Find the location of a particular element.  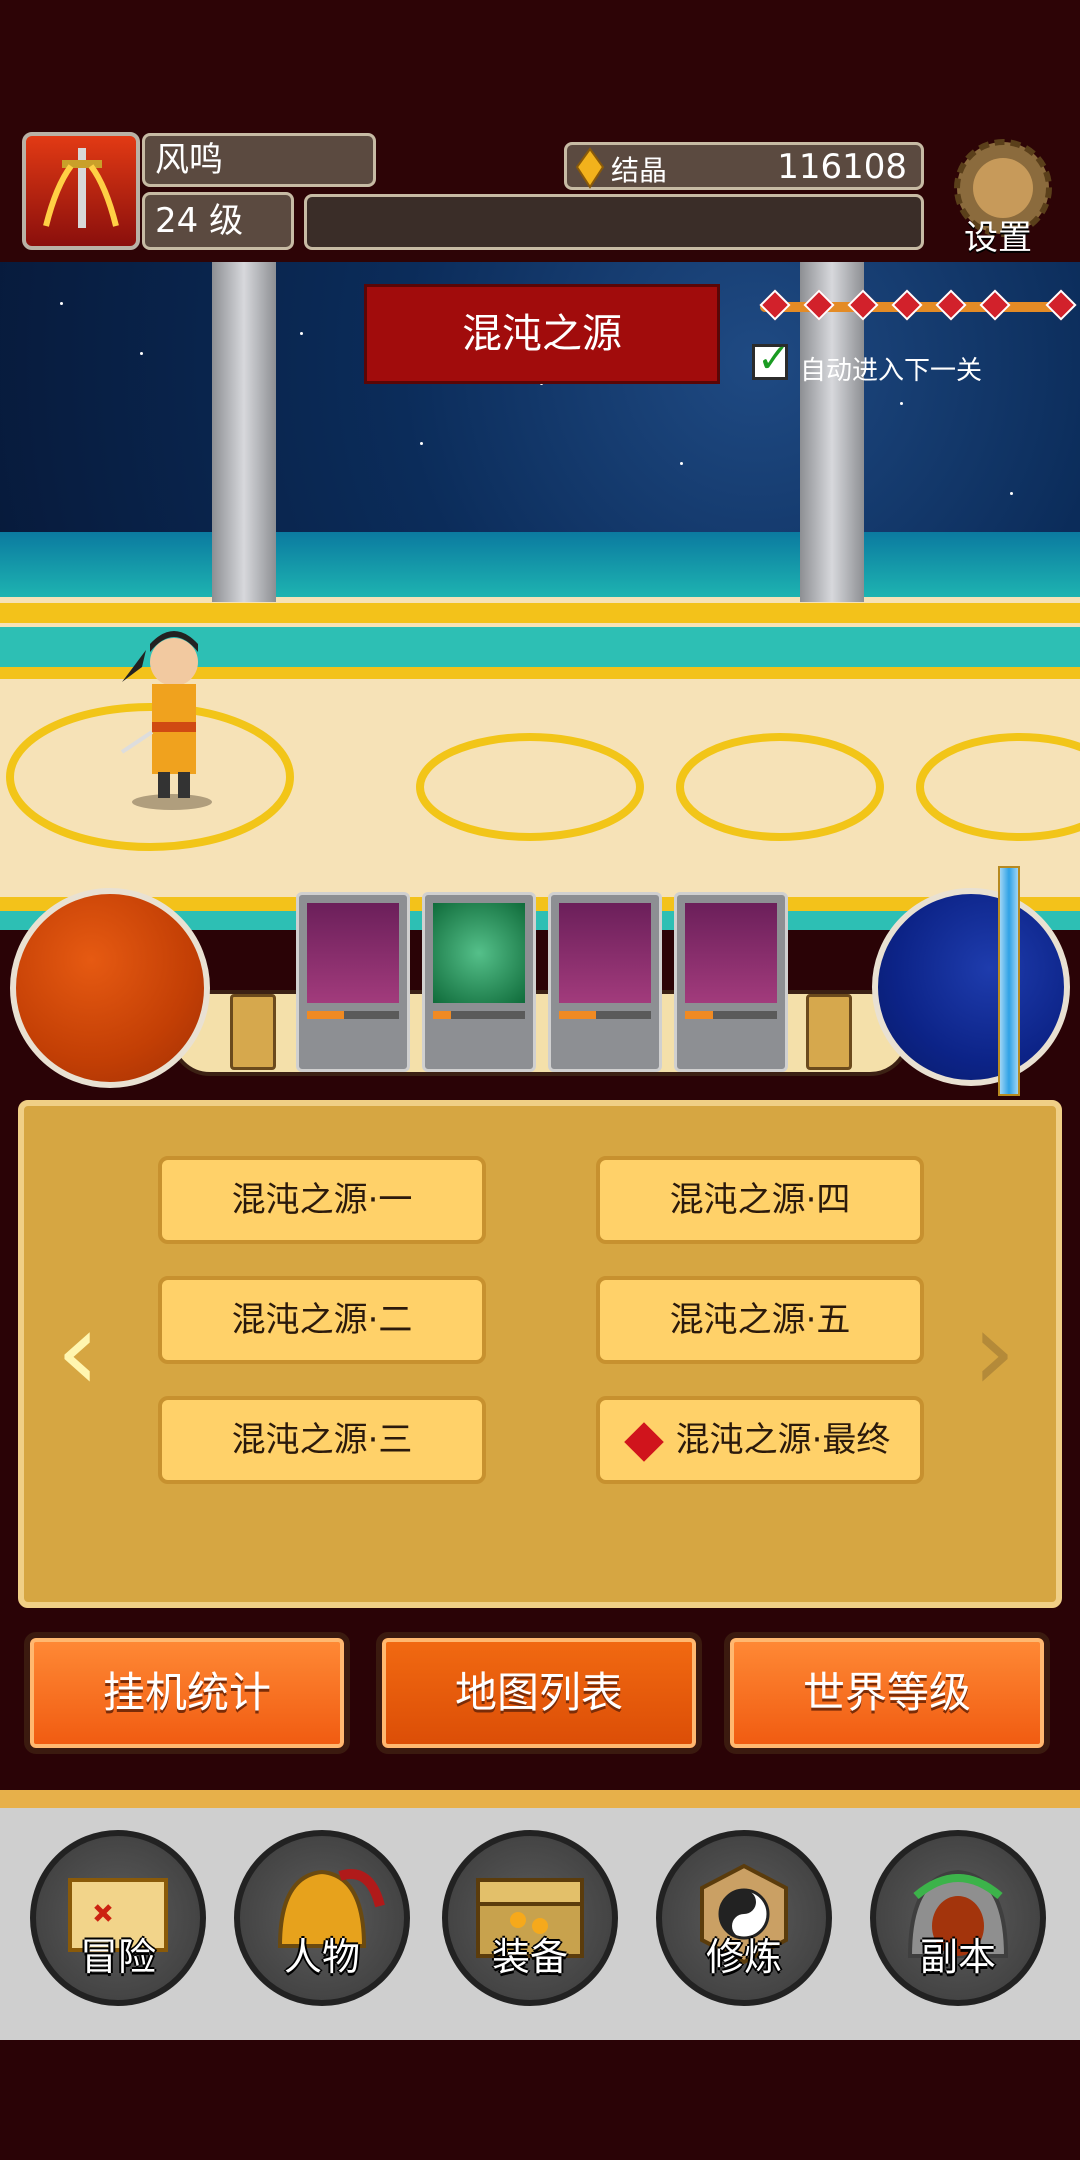

tab-world-level: 世界等级 is located at coordinates (887, 1693).